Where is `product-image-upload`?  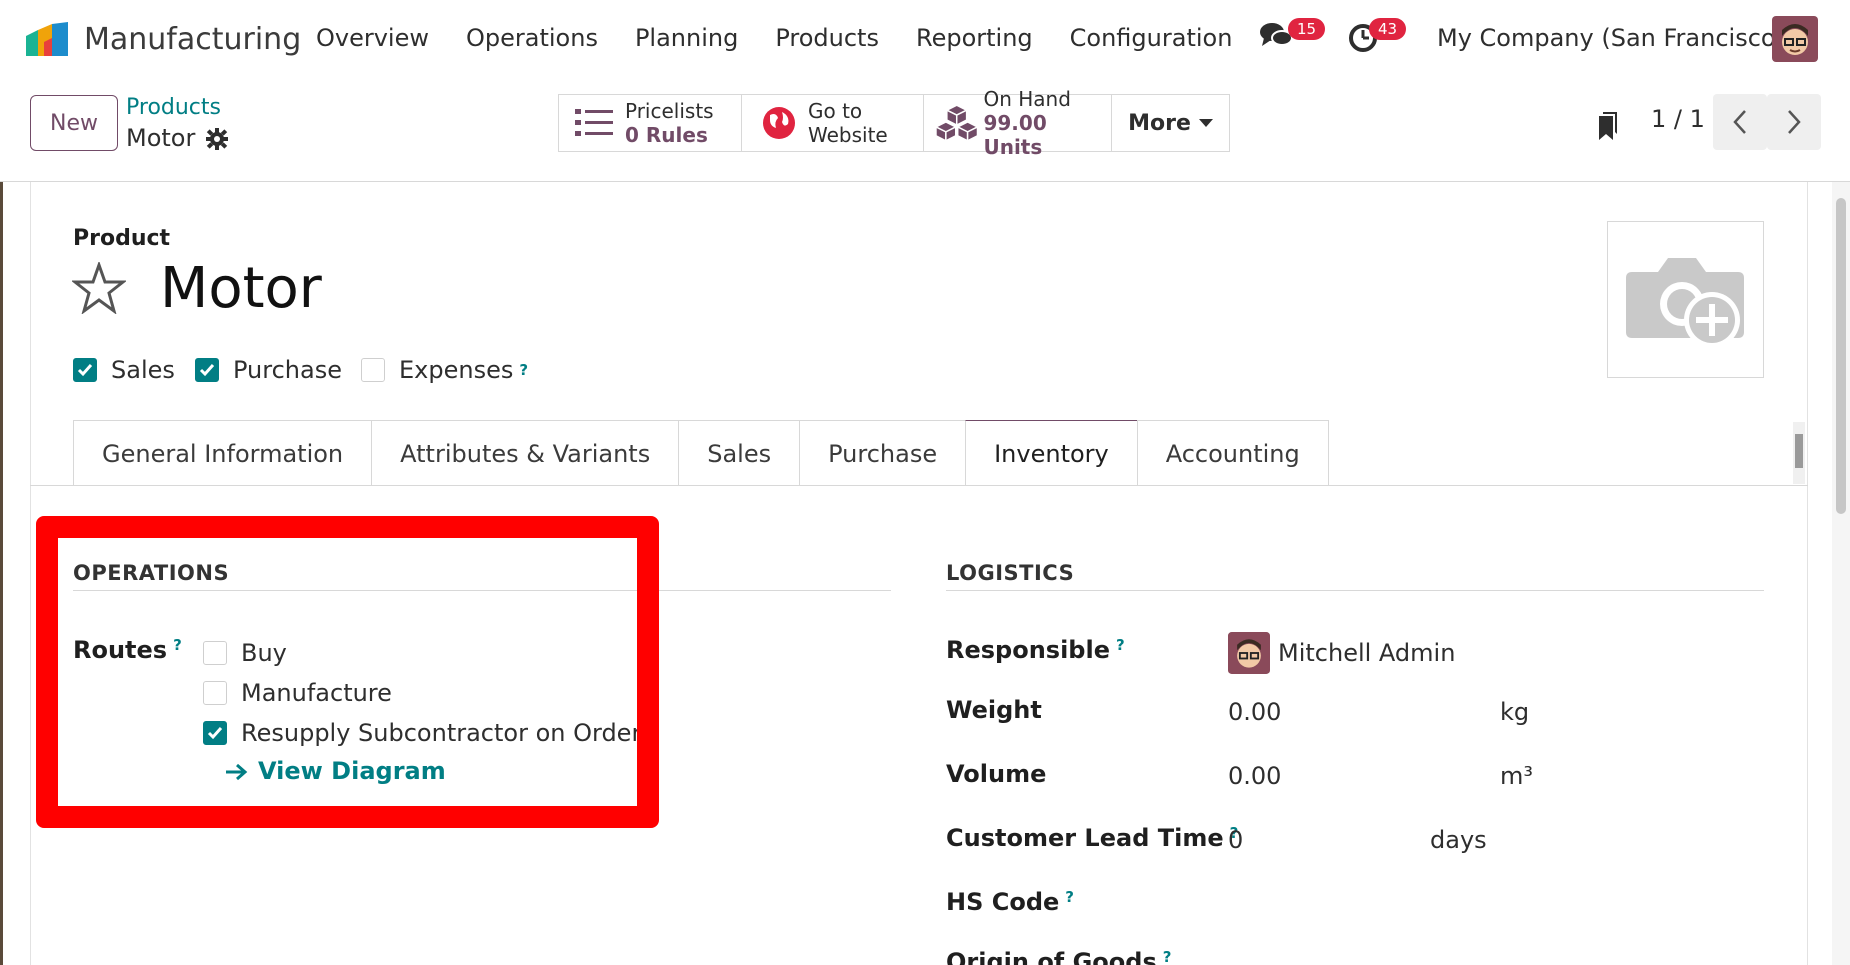 product-image-upload is located at coordinates (1685, 299).